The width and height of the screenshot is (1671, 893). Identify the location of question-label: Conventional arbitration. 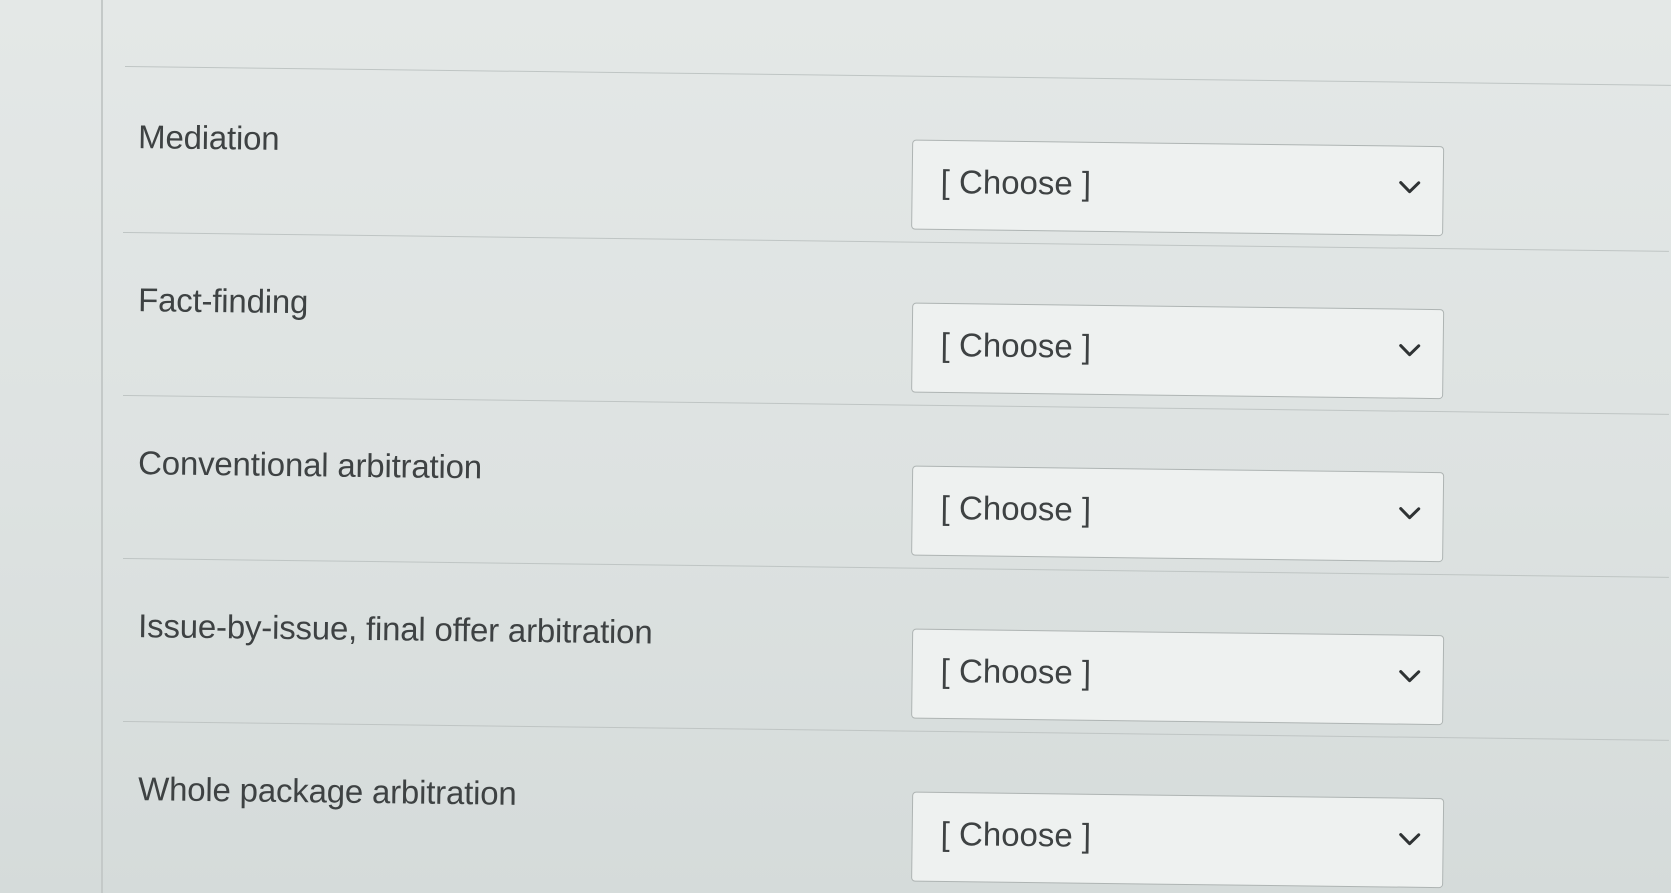
(310, 465).